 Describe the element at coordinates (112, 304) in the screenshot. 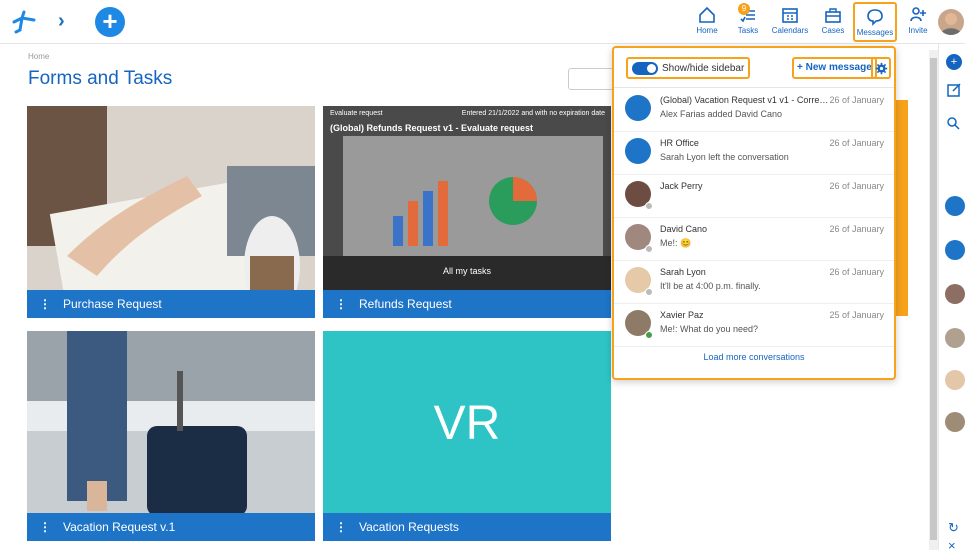

I see `card-label: Purchase Request` at that location.